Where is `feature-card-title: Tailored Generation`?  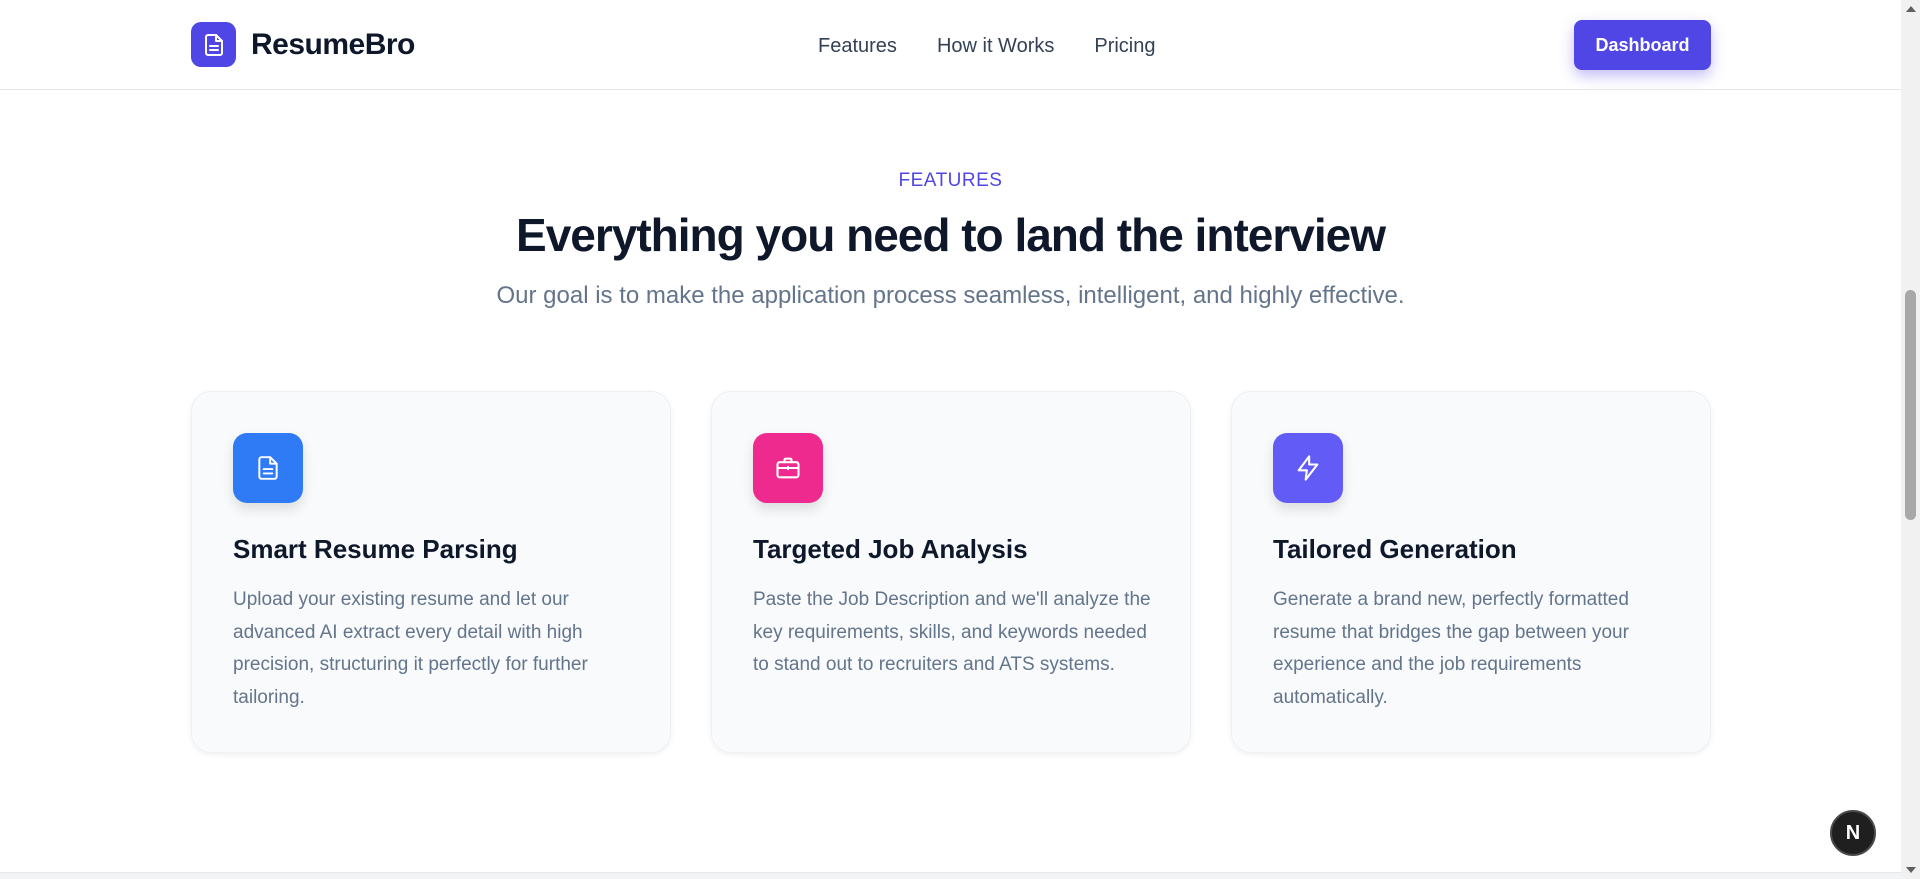 feature-card-title: Tailored Generation is located at coordinates (1395, 549).